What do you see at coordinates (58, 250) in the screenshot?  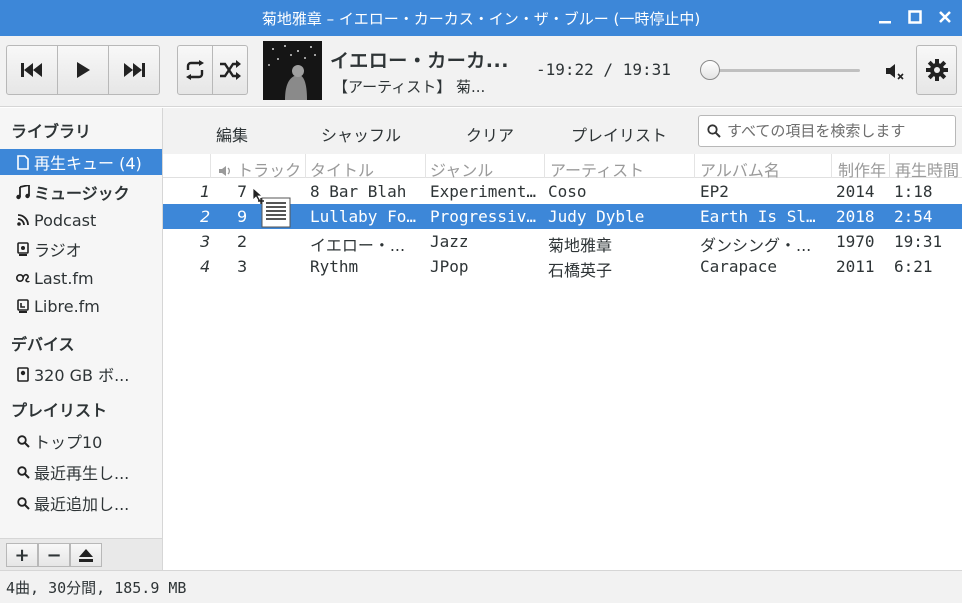 I see `sidebar-item-label: ラジオ` at bounding box center [58, 250].